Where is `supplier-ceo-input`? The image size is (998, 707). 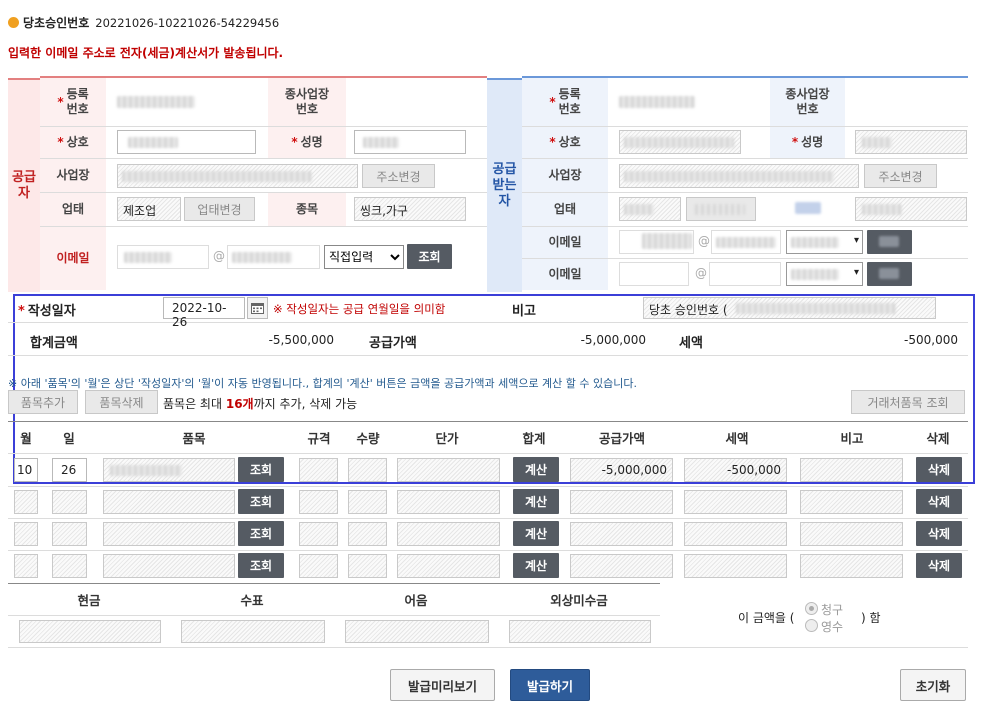 supplier-ceo-input is located at coordinates (410, 142).